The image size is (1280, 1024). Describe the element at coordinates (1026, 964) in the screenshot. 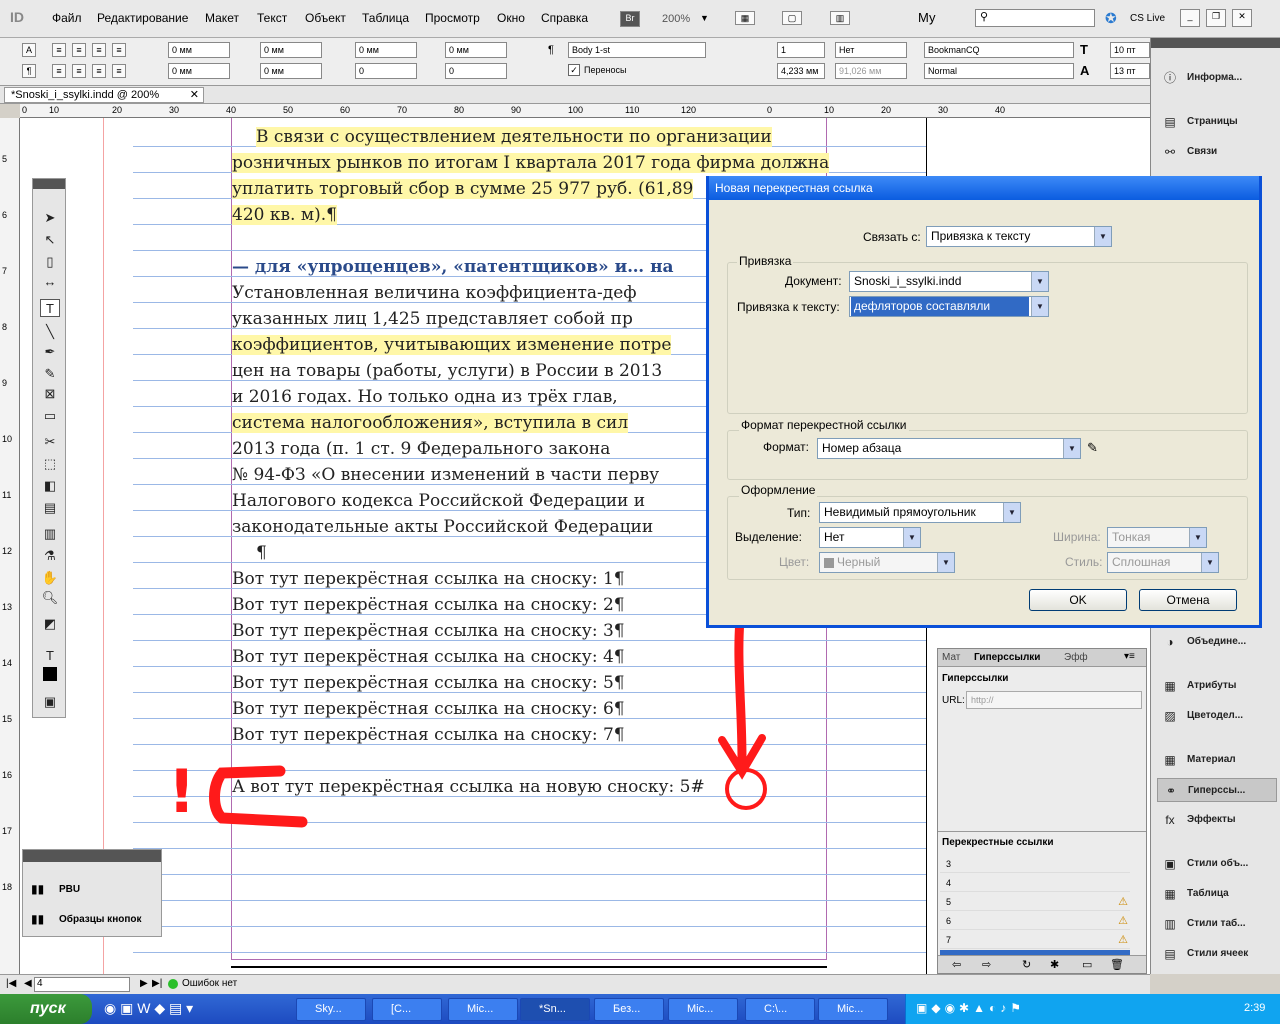

I see `update-icon: ↻` at that location.